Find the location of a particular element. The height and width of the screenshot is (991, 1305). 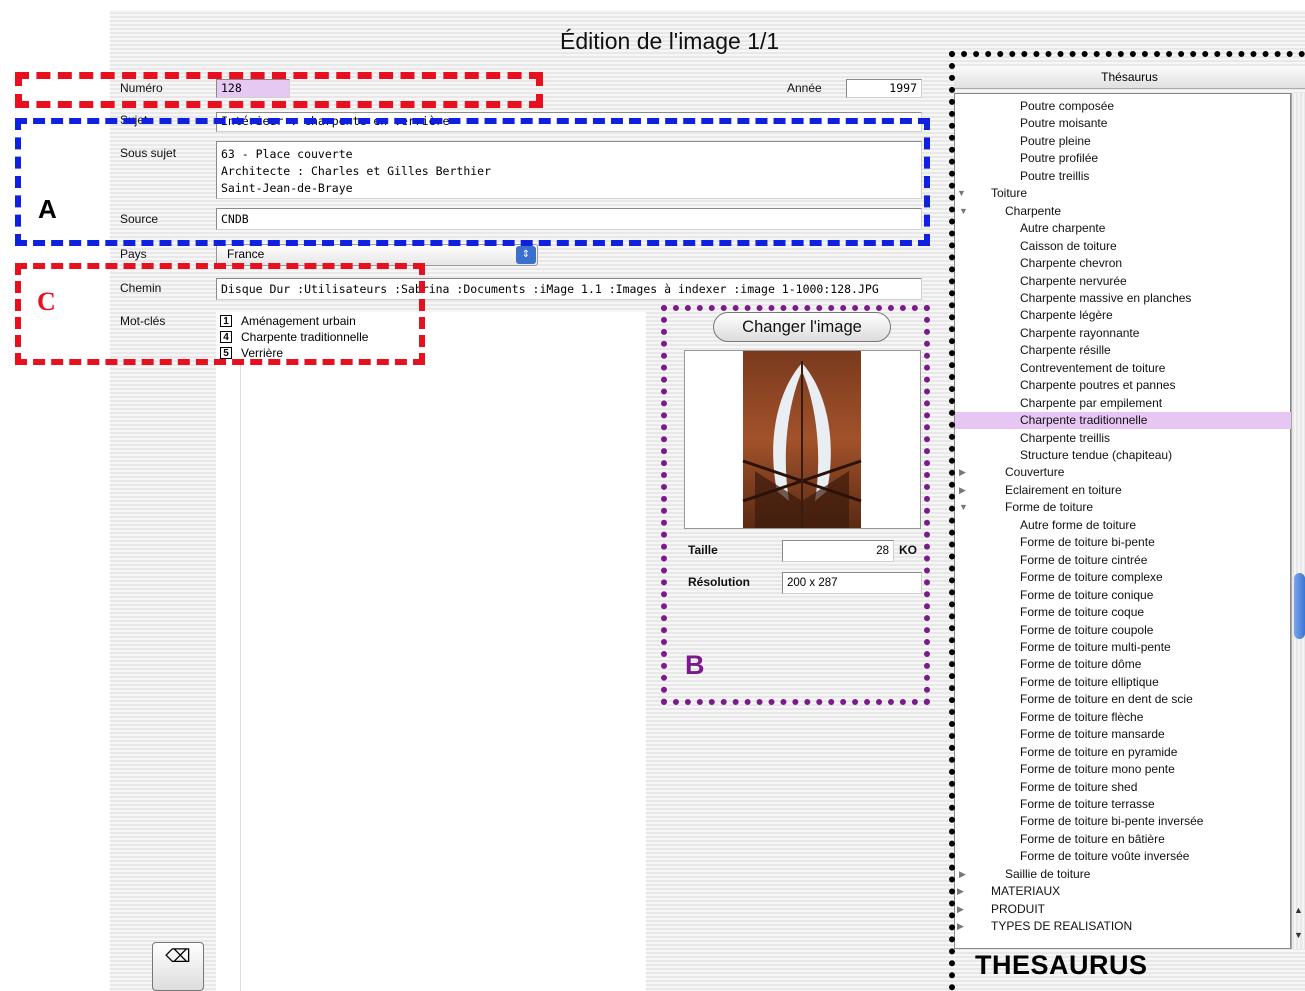

trash-icon: ⌫ is located at coordinates (178, 956).